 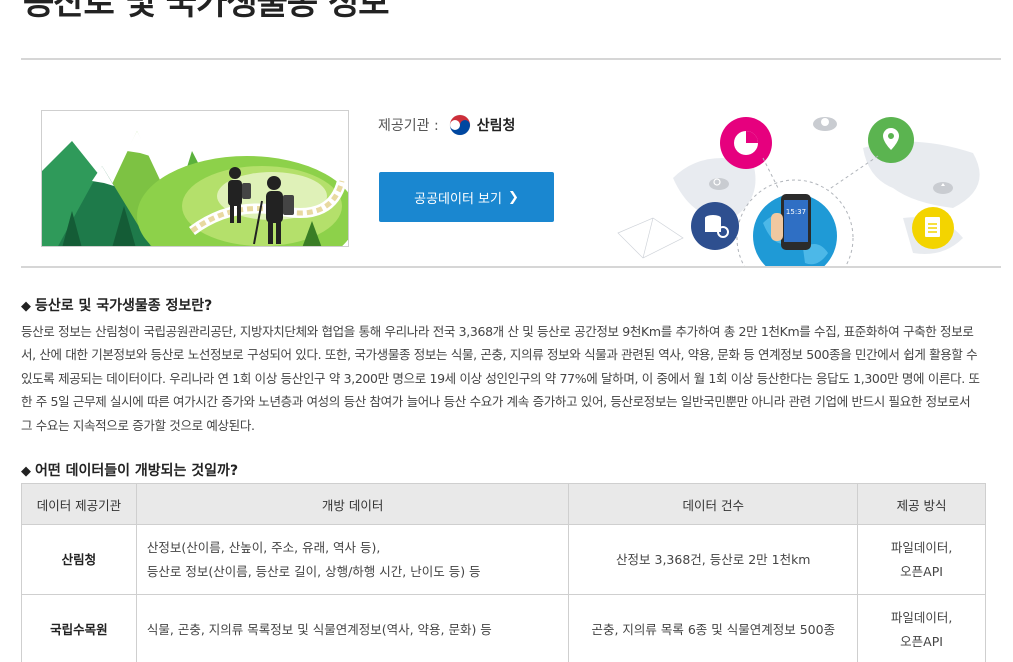 What do you see at coordinates (137, 471) in the screenshot?
I see `open-data-heading-text: 어떤 데이터들이 개방되는 것일까?` at bounding box center [137, 471].